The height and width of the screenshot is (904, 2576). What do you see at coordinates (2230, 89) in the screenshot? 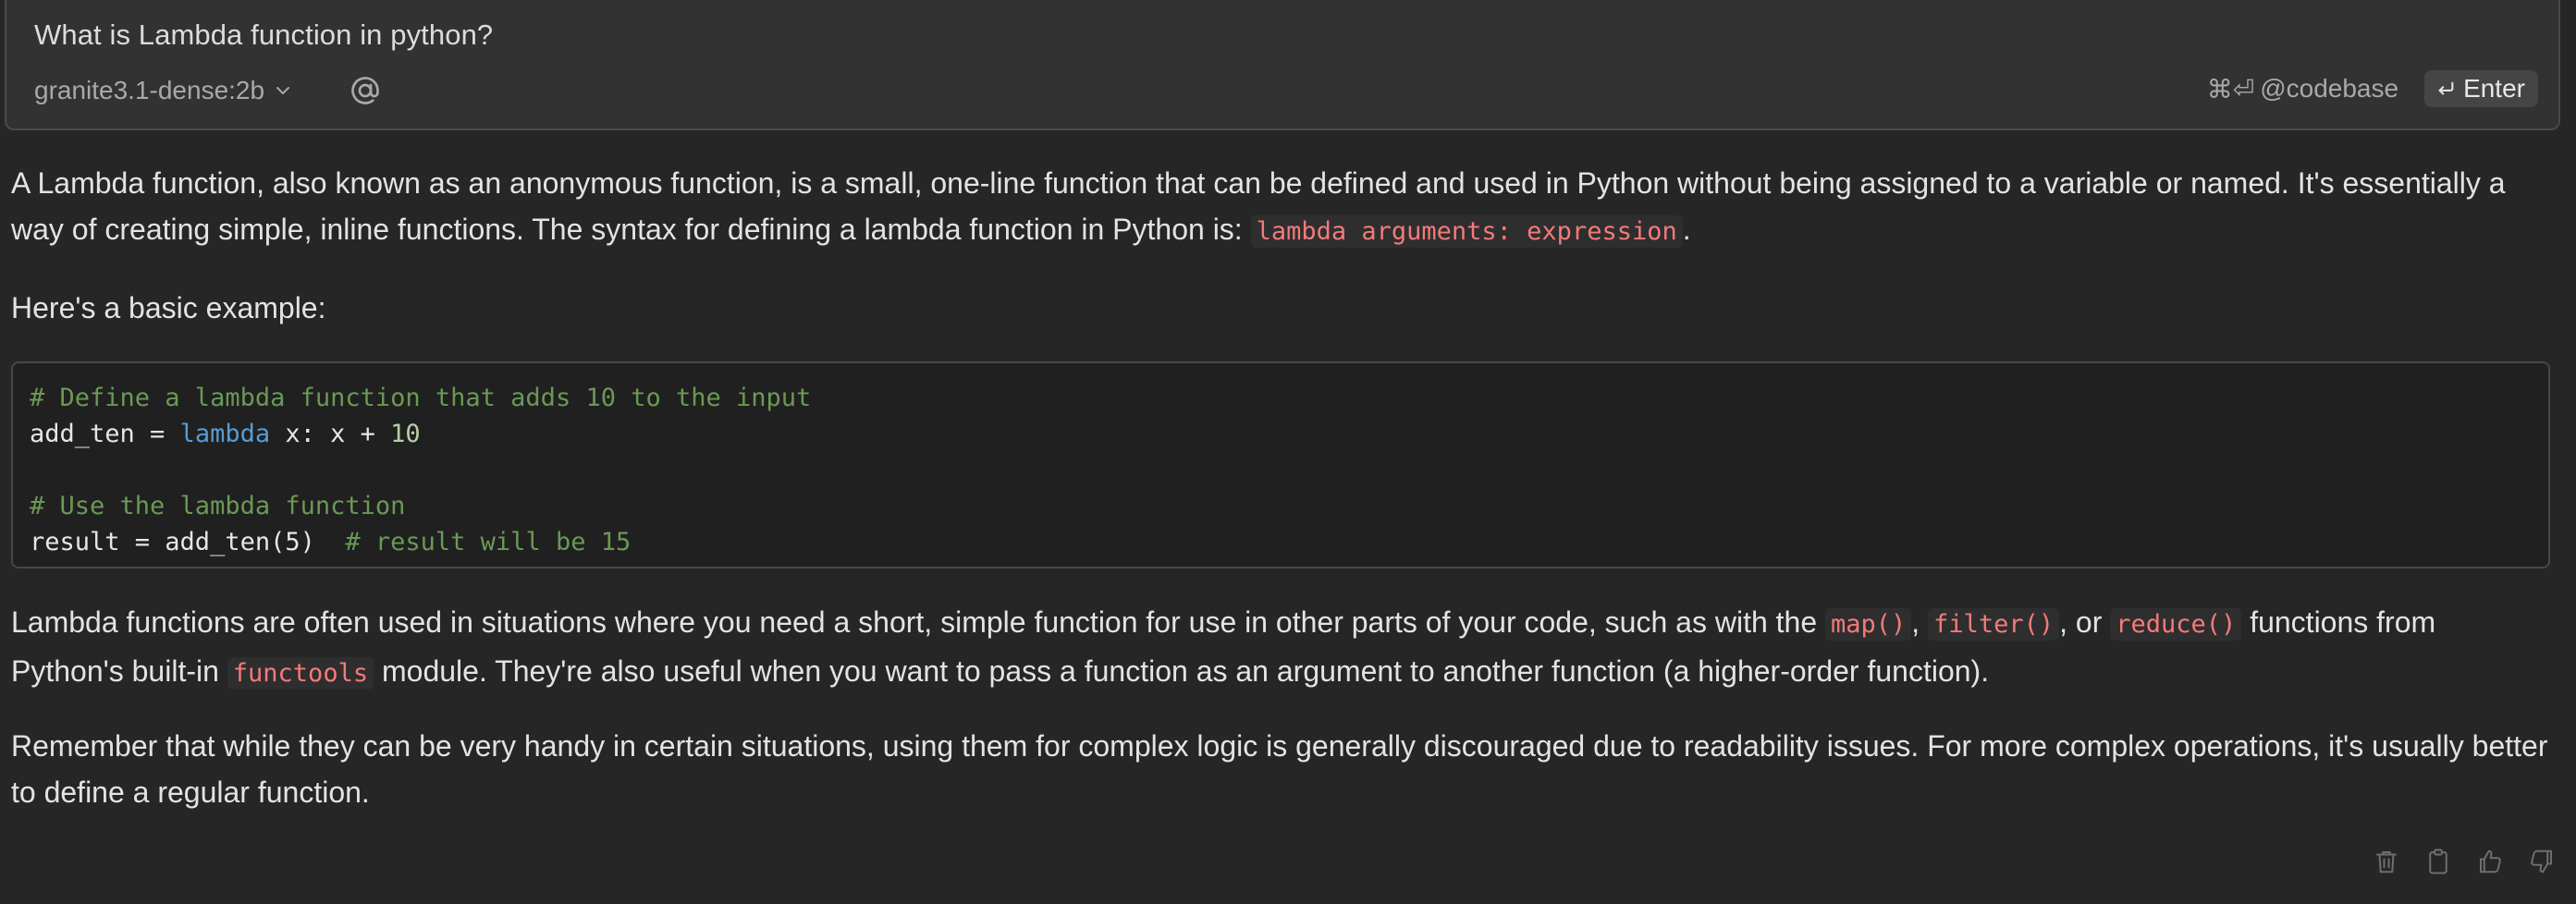
I see `codebase-shortcut: ⌘⏎` at bounding box center [2230, 89].